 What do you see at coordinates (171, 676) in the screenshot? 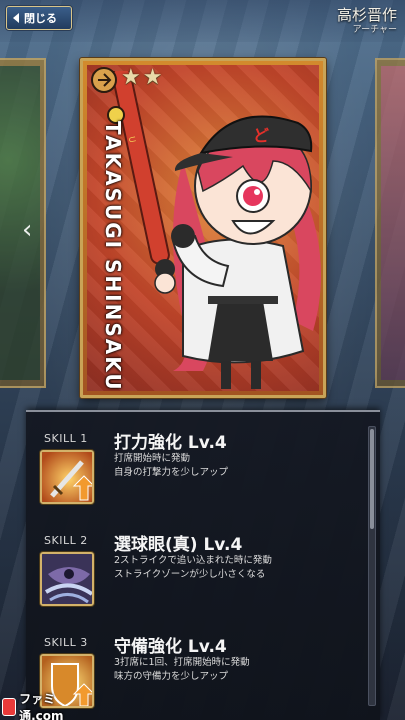
I see `skill-effect: 味方の守備力を少しアップ` at bounding box center [171, 676].